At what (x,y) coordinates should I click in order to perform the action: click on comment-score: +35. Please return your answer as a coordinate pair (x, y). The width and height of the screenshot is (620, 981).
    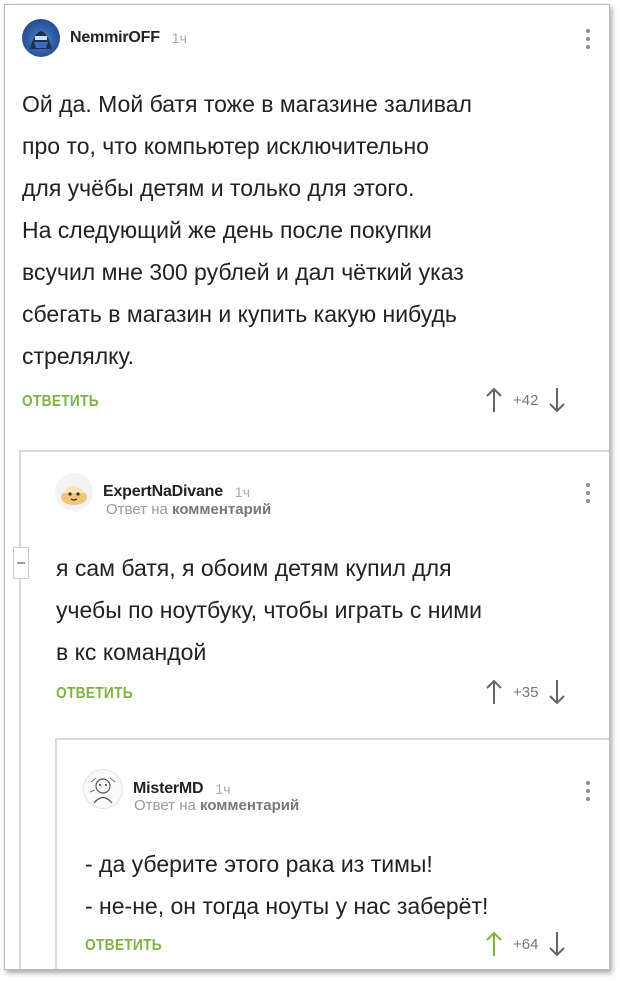
    Looking at the image, I should click on (526, 692).